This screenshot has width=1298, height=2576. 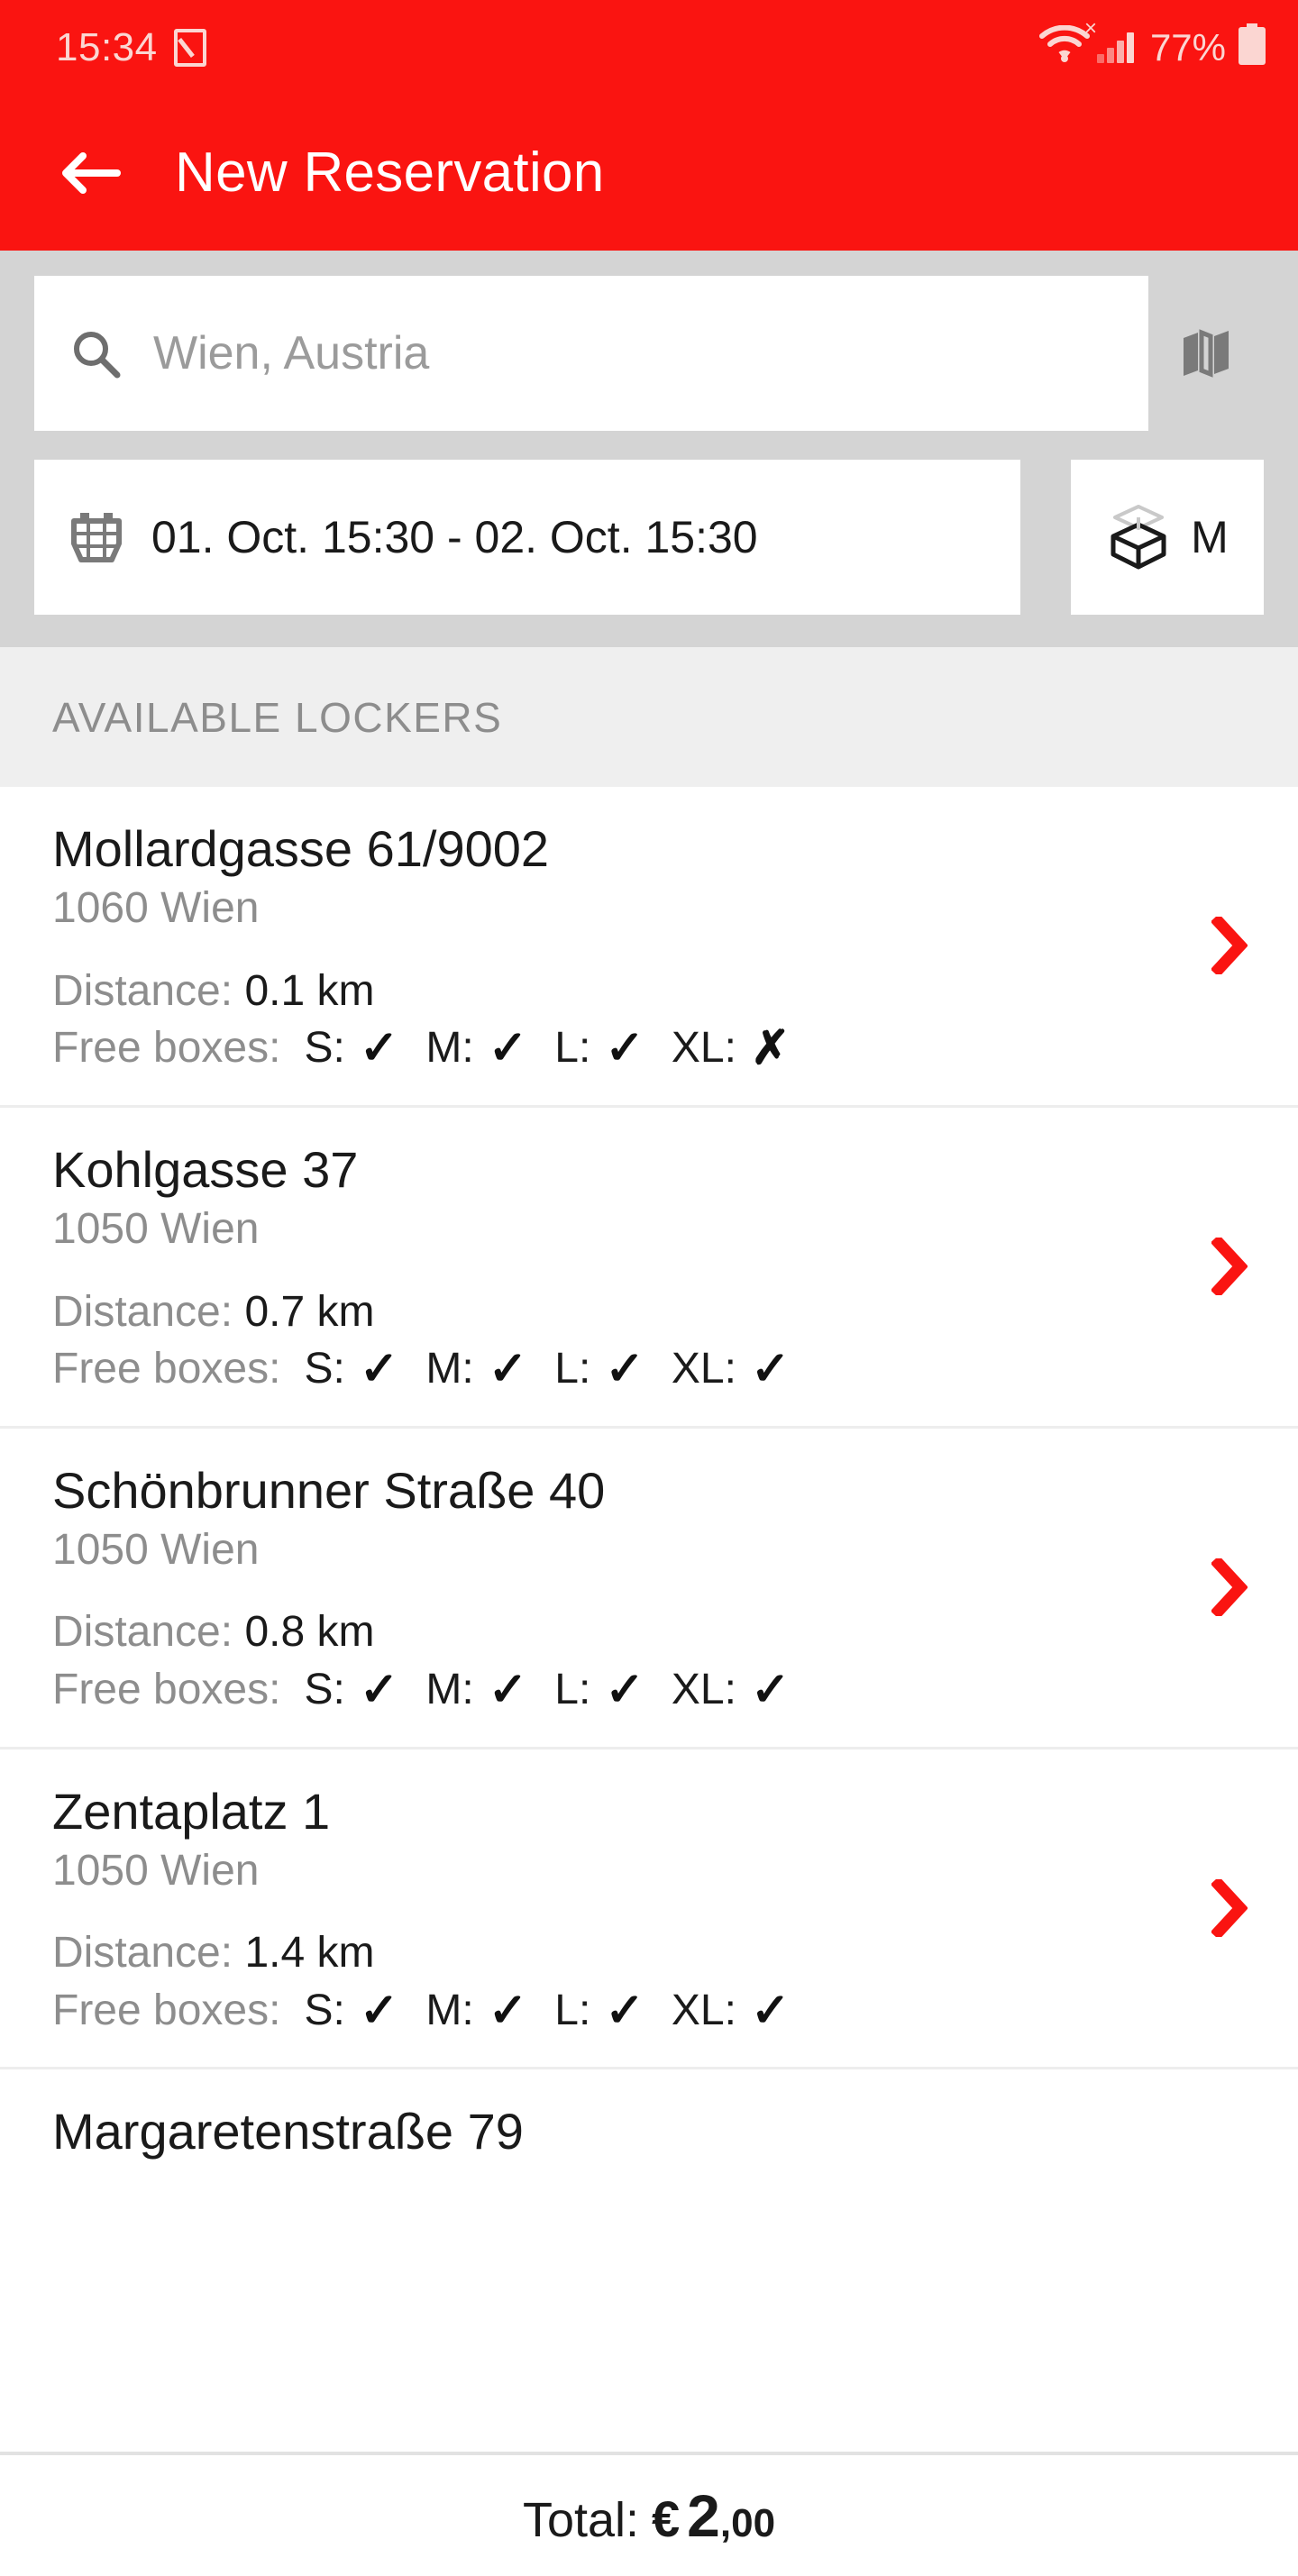 What do you see at coordinates (454, 537) in the screenshot?
I see `date-range-value: 01. Oct. 15:30 - 02. Oct. 15:30` at bounding box center [454, 537].